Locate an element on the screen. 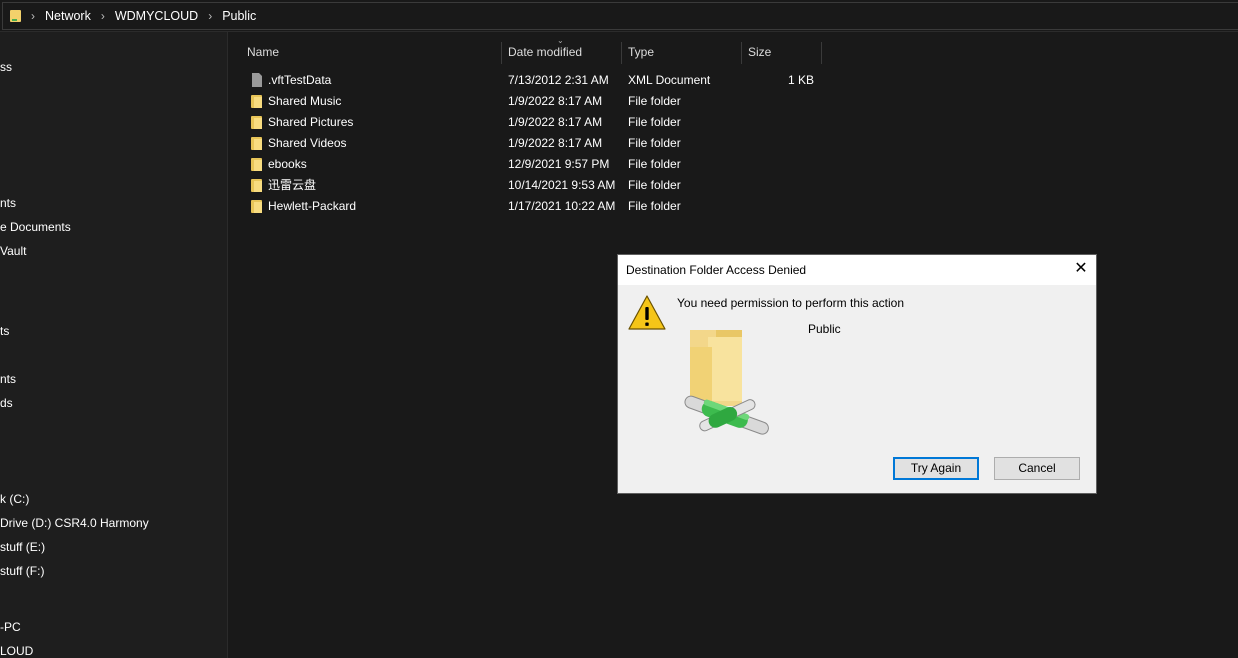  dialog-title: Destination Folder Access Denied is located at coordinates (716, 270).